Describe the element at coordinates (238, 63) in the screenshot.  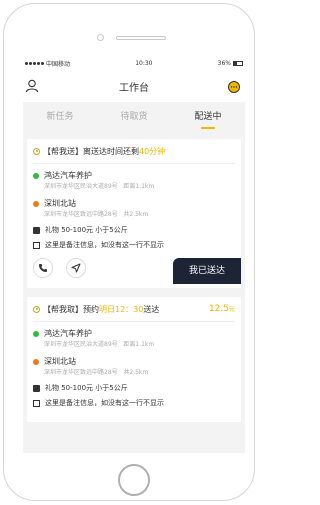
I see `battery-icon` at that location.